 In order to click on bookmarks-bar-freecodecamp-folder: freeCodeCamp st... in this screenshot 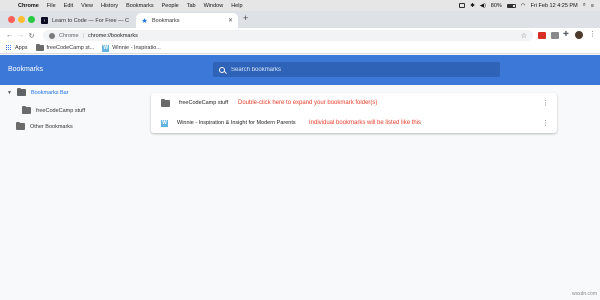, I will do `click(65, 47)`.